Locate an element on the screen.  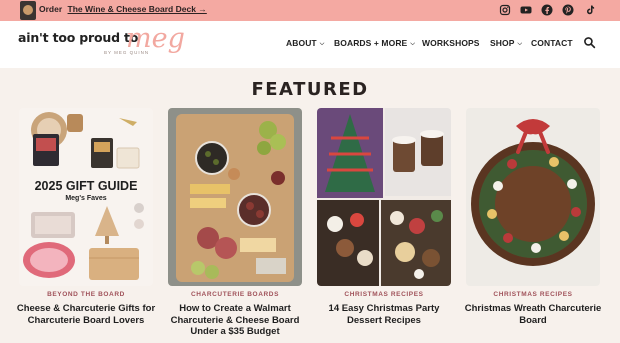
card-category: BEYOND THE BOARD is located at coordinates (86, 294).